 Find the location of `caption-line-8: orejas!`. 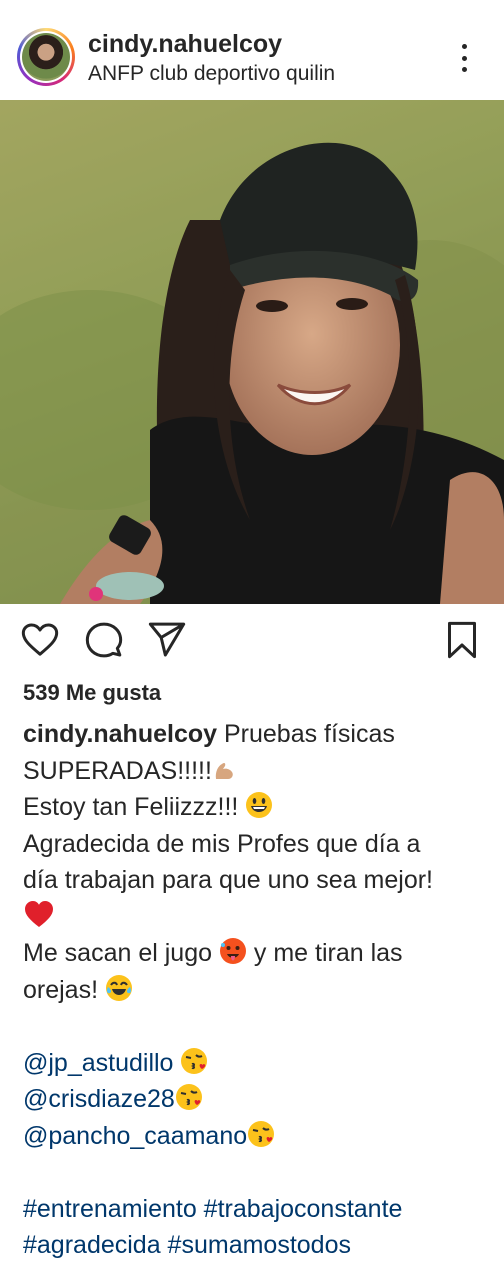

caption-line-8: orejas! is located at coordinates (258, 990).